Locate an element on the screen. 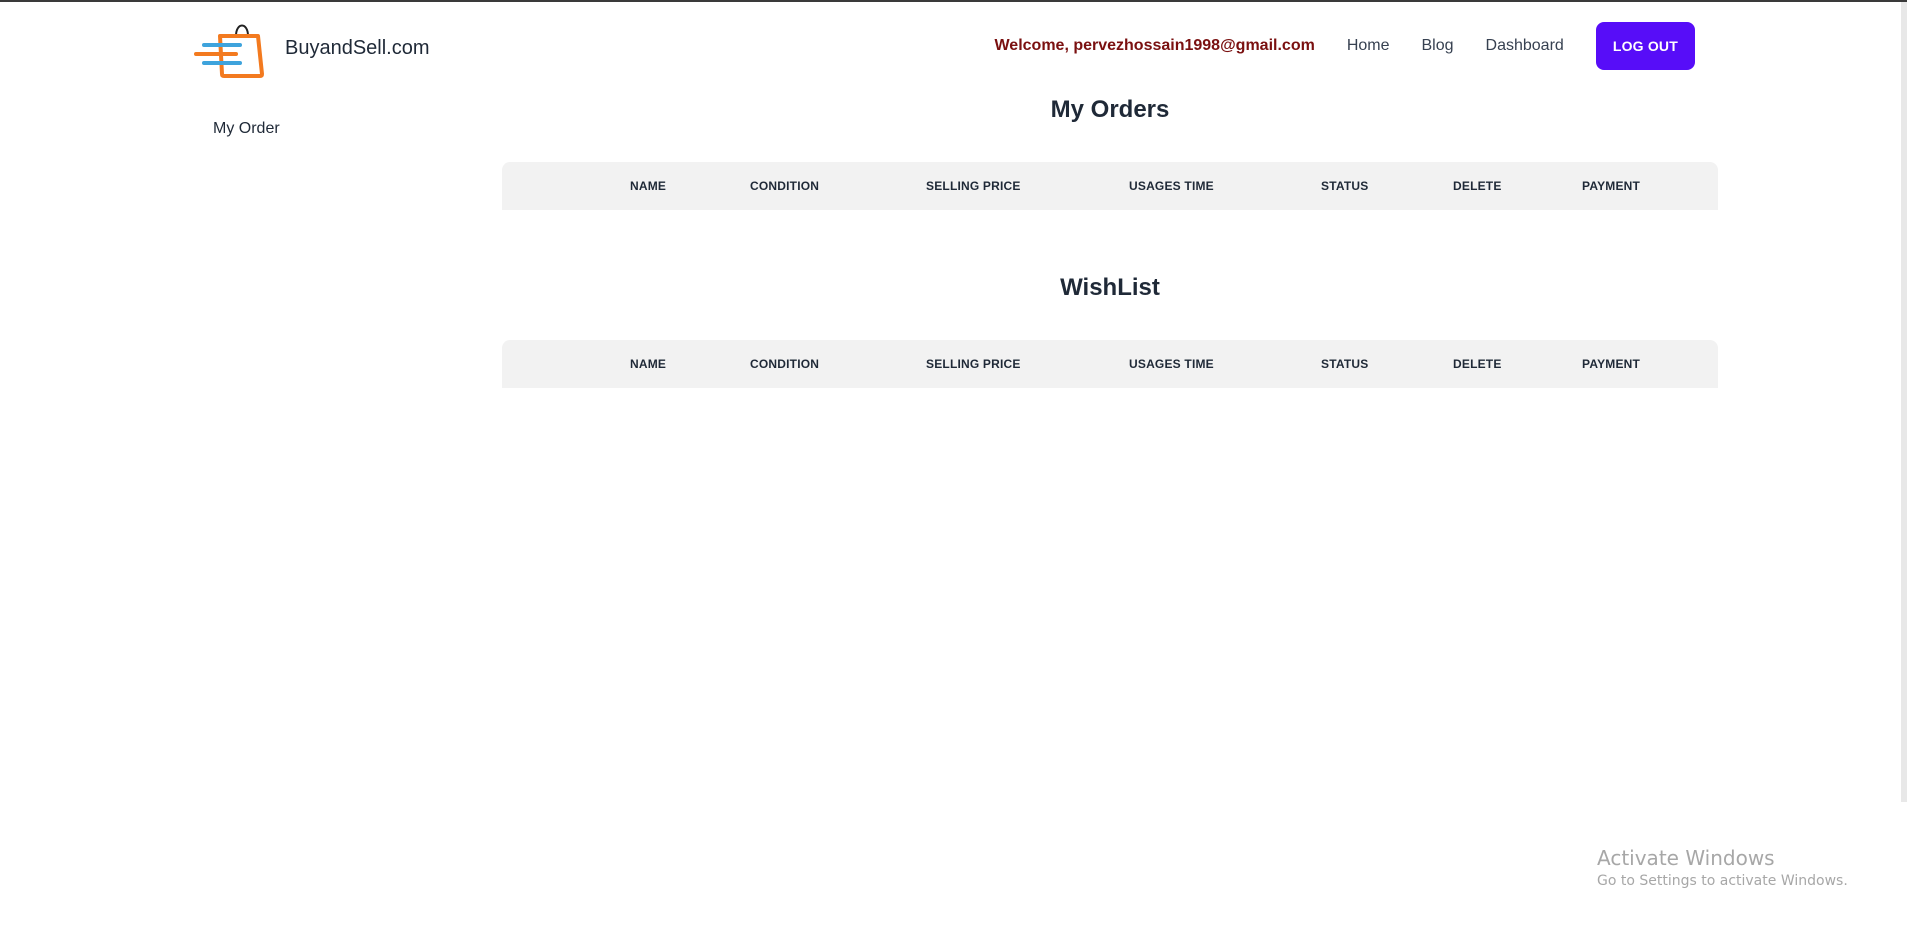 The image size is (1907, 939). wishlist-col-delete: Delete is located at coordinates (1501, 364).